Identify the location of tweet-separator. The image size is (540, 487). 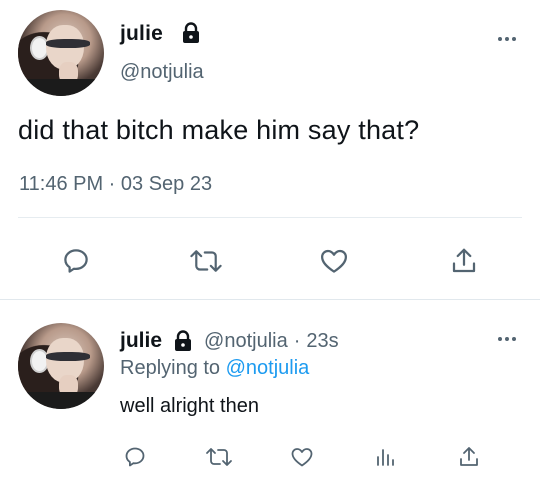
(270, 299).